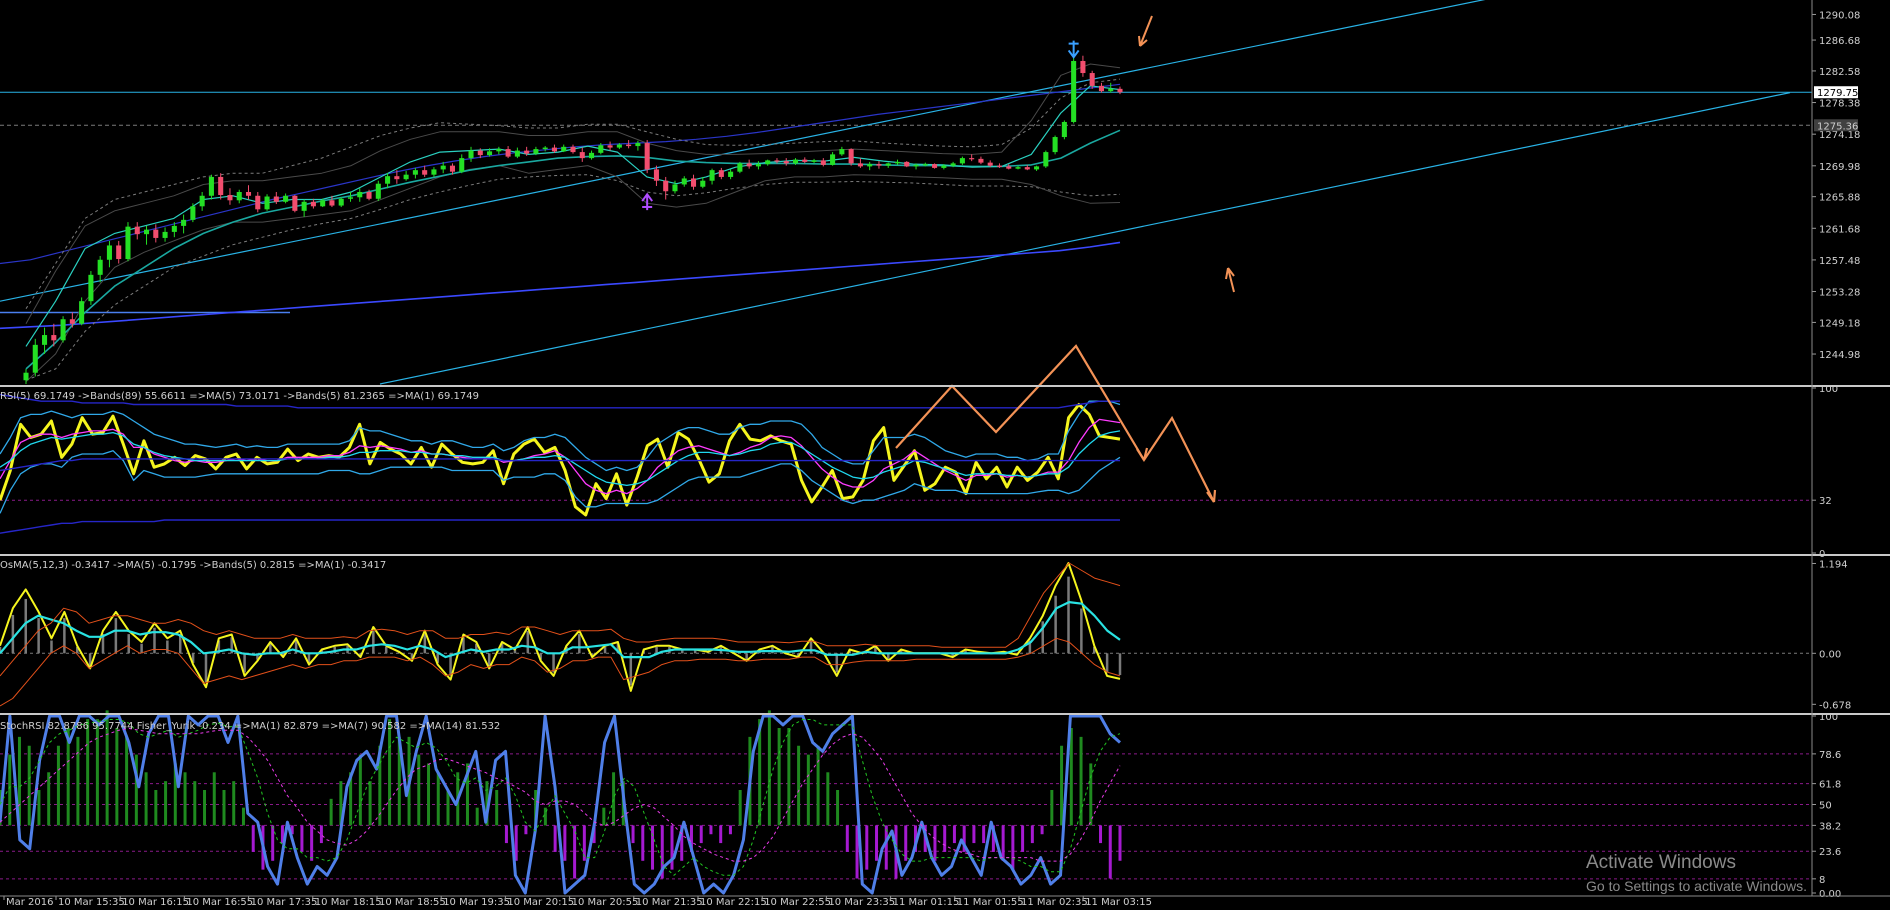  I want to click on time-tick-label: 10 Mar 20:15, so click(540, 902).